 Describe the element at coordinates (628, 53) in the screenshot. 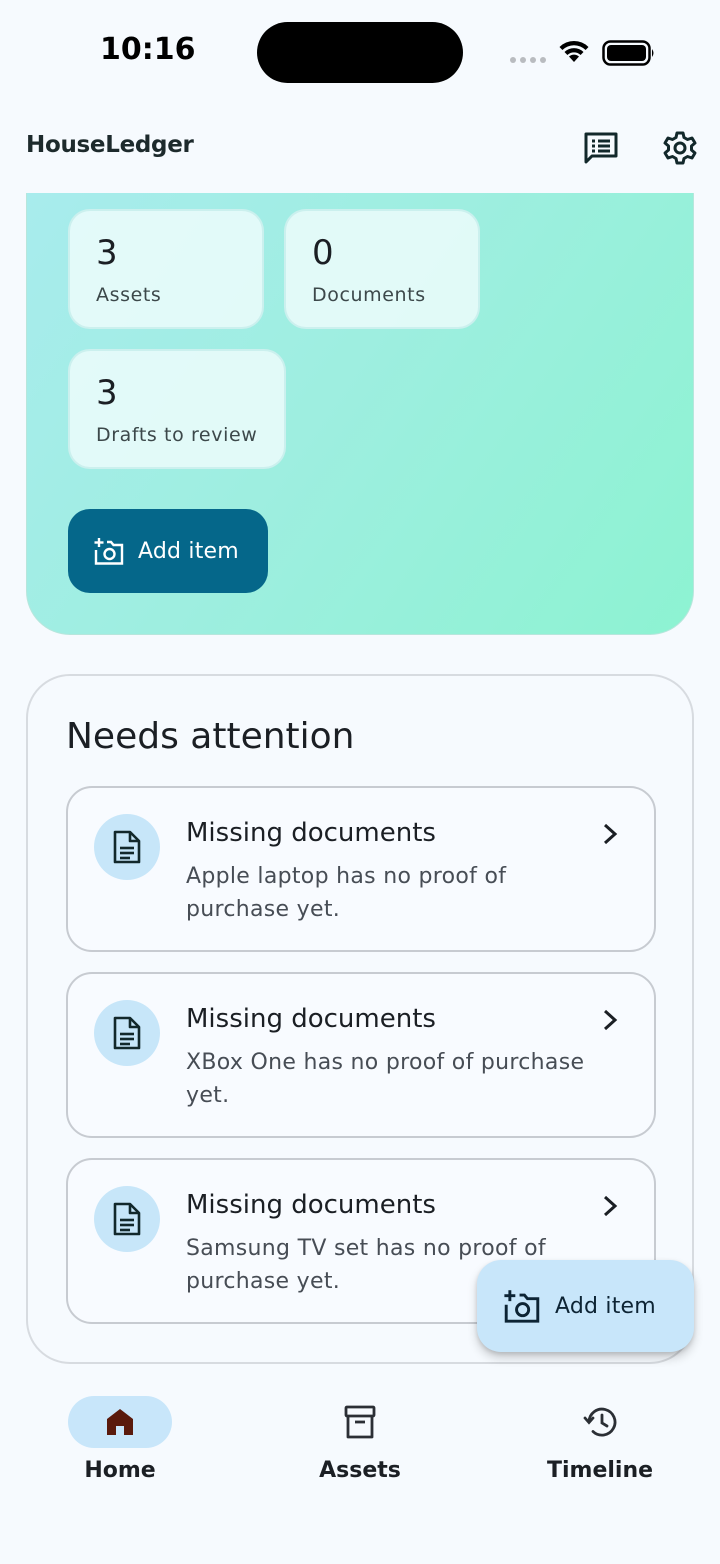

I see `battery-icon` at that location.